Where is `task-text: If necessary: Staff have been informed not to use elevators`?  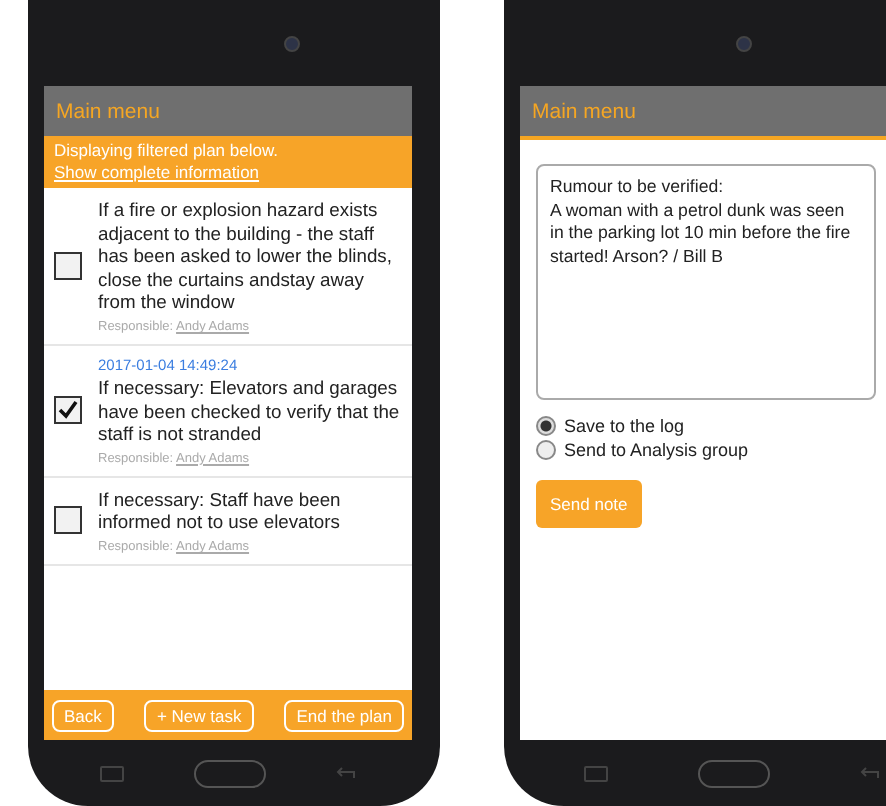
task-text: If necessary: Staff have been informed not to use elevators is located at coordinates (220, 510).